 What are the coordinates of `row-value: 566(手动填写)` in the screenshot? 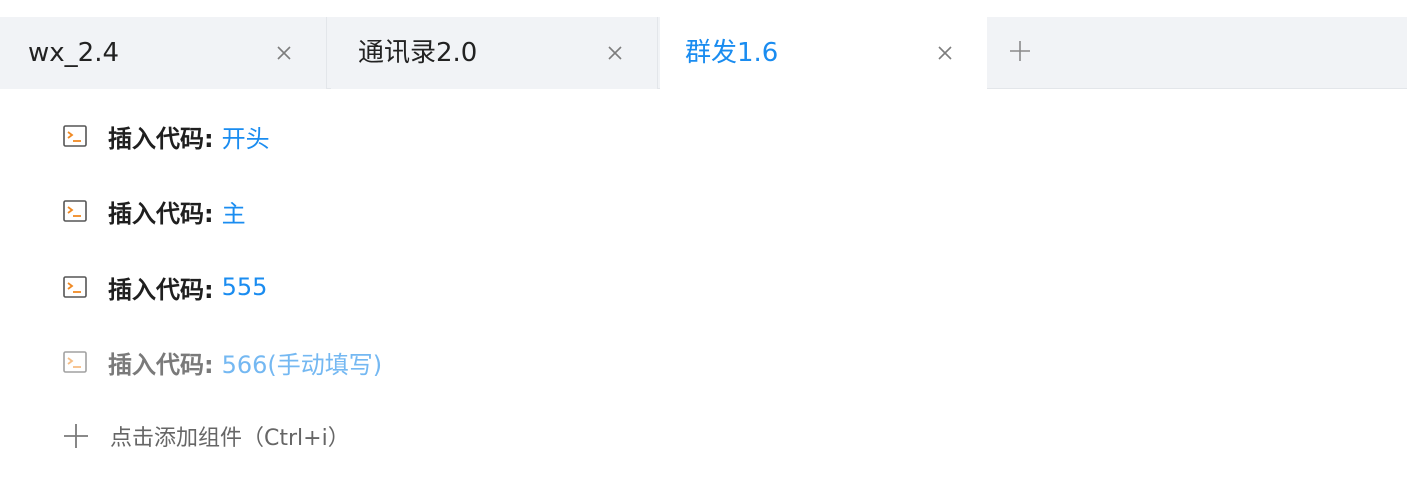 It's located at (302, 362).